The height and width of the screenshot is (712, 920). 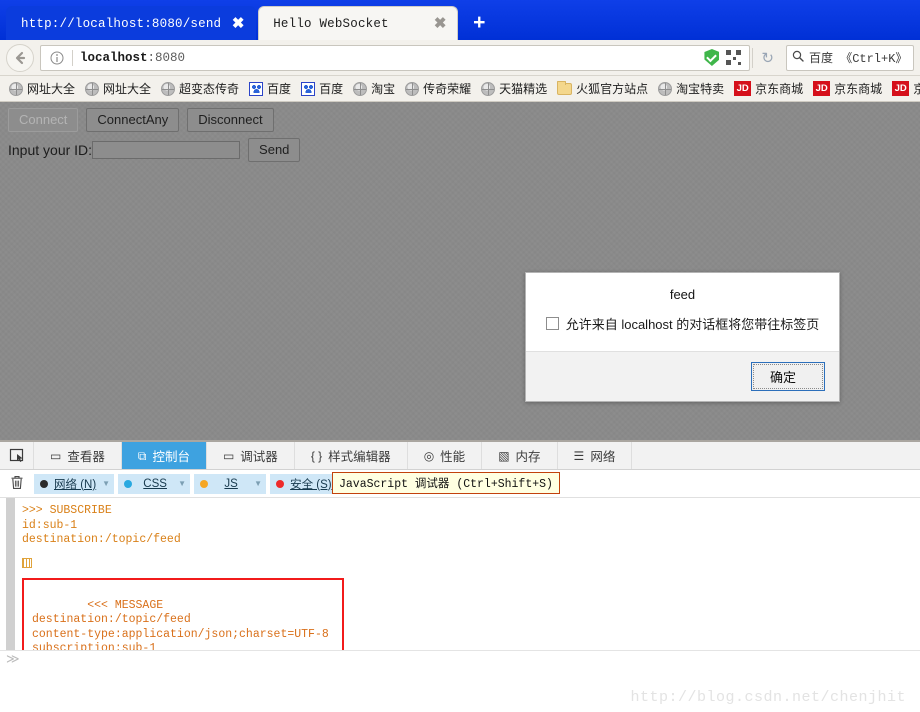 I want to click on confirm-dialog: feed 允许来自 localhost 的对话框将您带往标签页 确定, so click(x=682, y=337).